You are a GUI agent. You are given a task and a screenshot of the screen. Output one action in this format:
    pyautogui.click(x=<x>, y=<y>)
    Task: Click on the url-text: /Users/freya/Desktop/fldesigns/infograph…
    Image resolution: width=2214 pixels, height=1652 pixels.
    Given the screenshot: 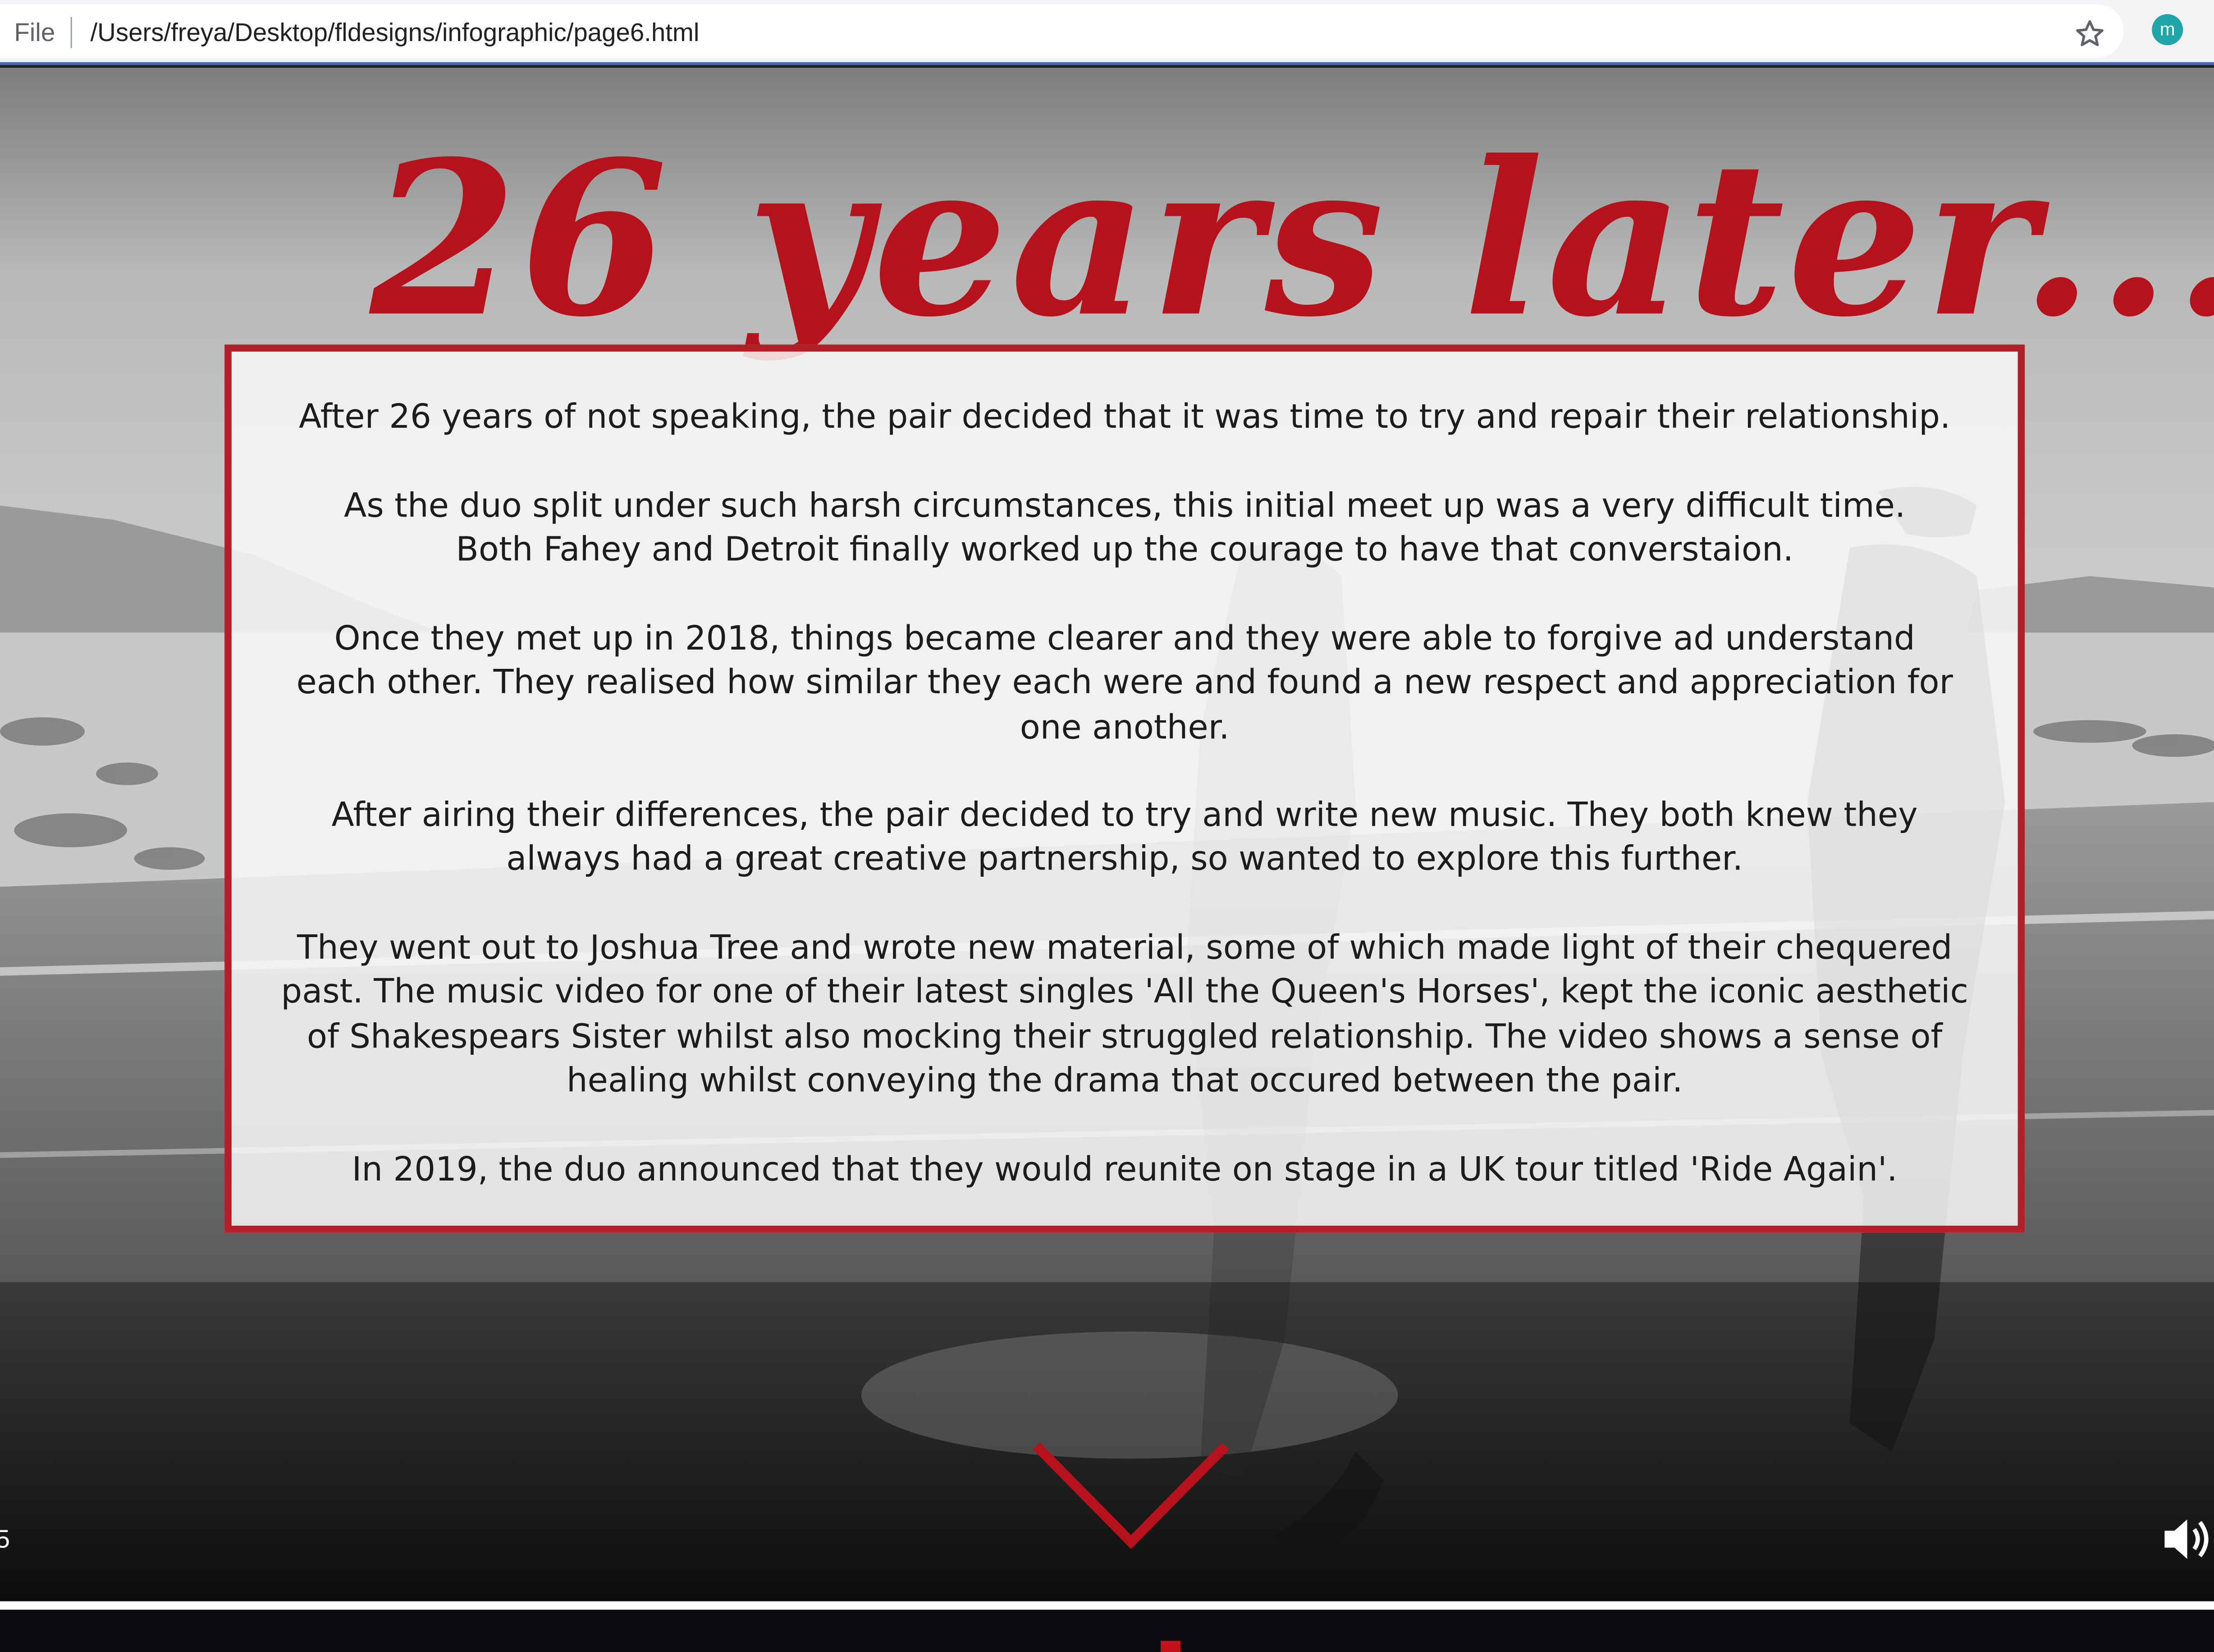 What is the action you would take?
    pyautogui.click(x=394, y=33)
    